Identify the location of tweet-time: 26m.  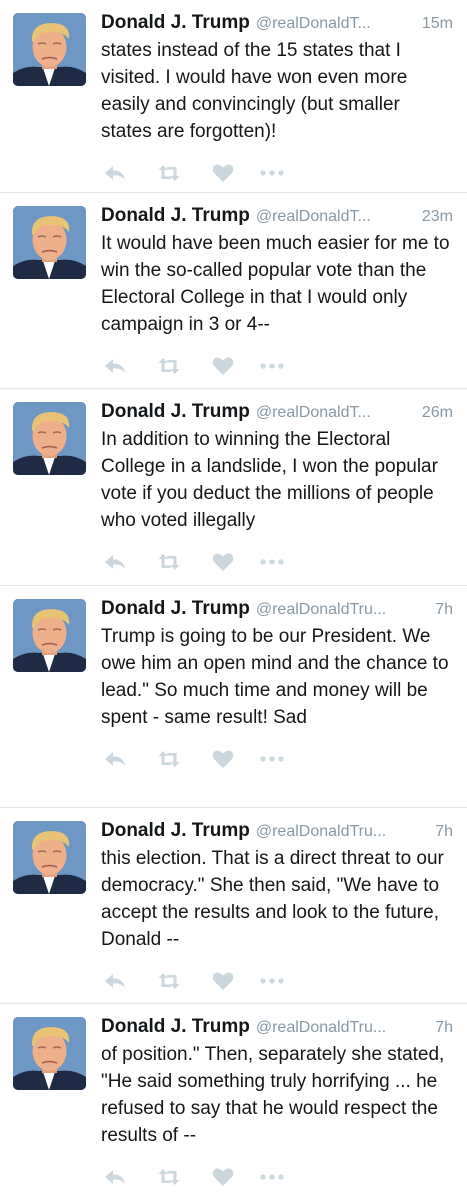
(437, 413).